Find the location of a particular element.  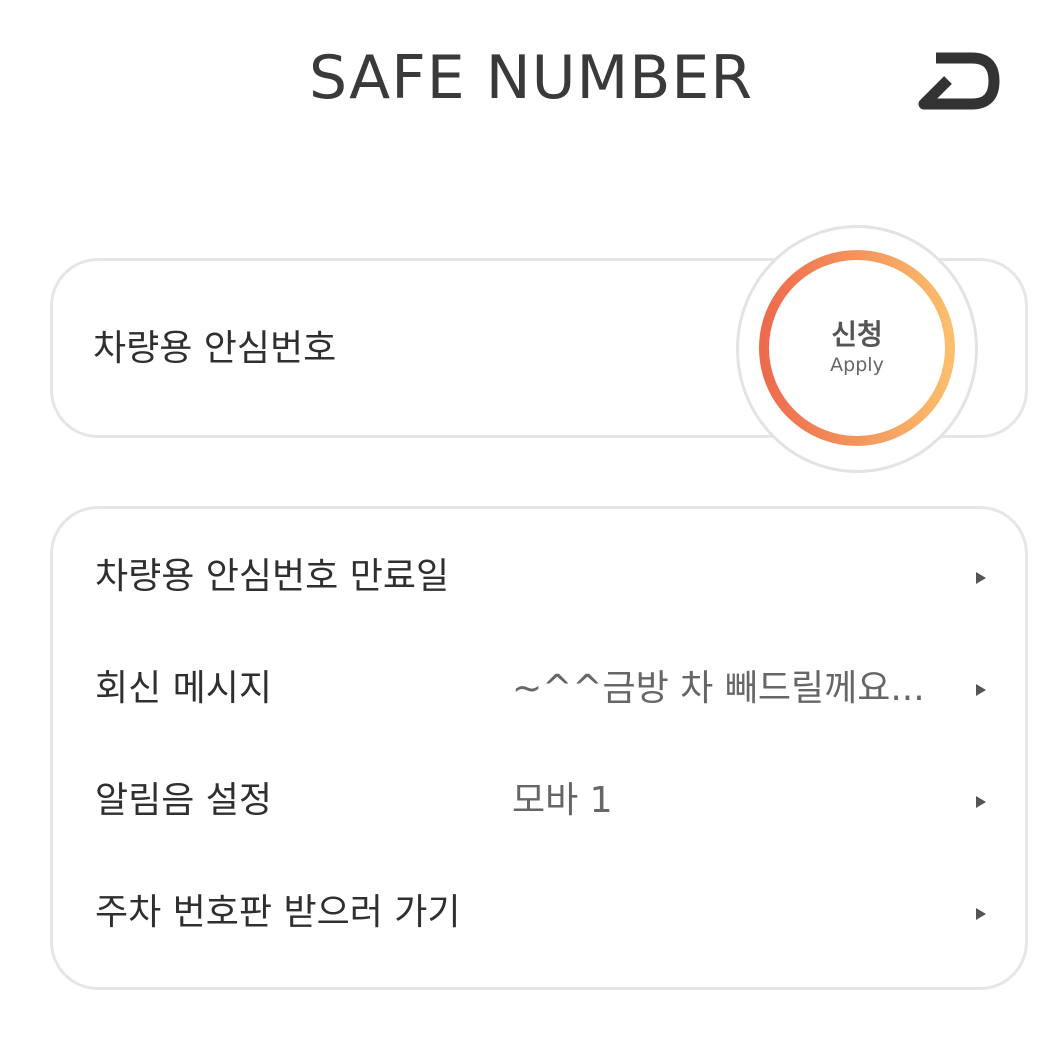

apply-button: 신청 Apply is located at coordinates (857, 348).